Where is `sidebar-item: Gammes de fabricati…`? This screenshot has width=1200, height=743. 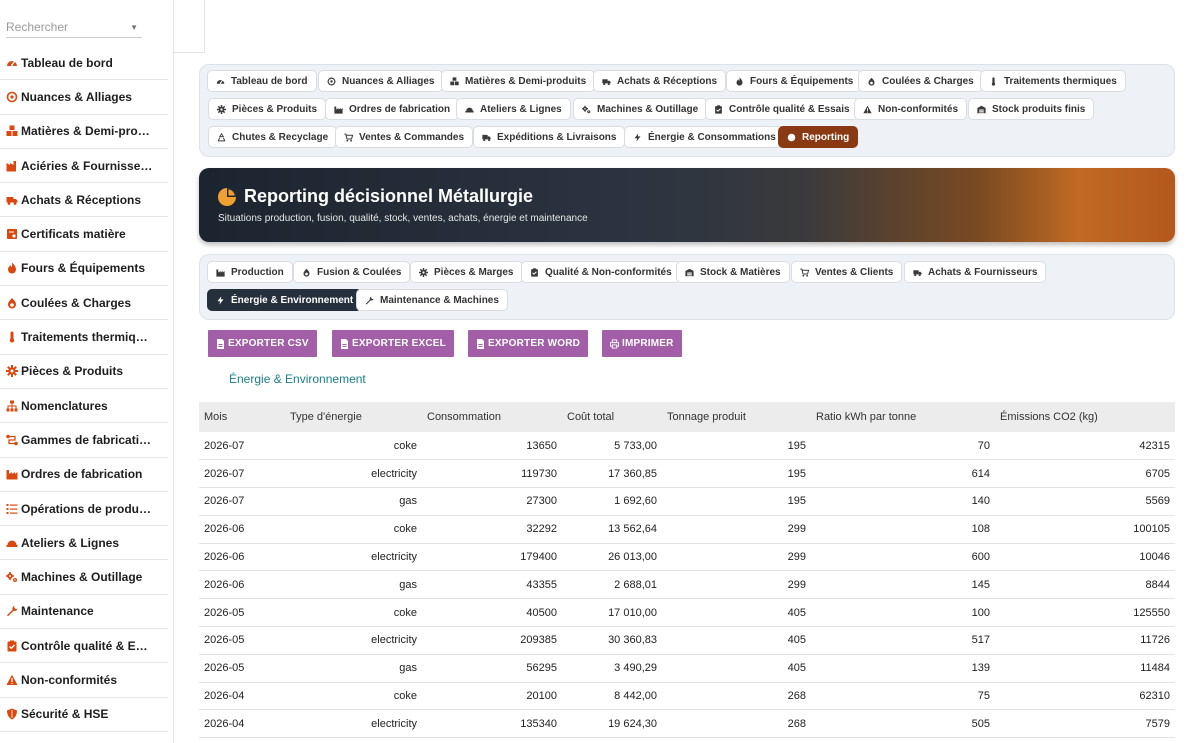 sidebar-item: Gammes de fabricati… is located at coordinates (84, 440).